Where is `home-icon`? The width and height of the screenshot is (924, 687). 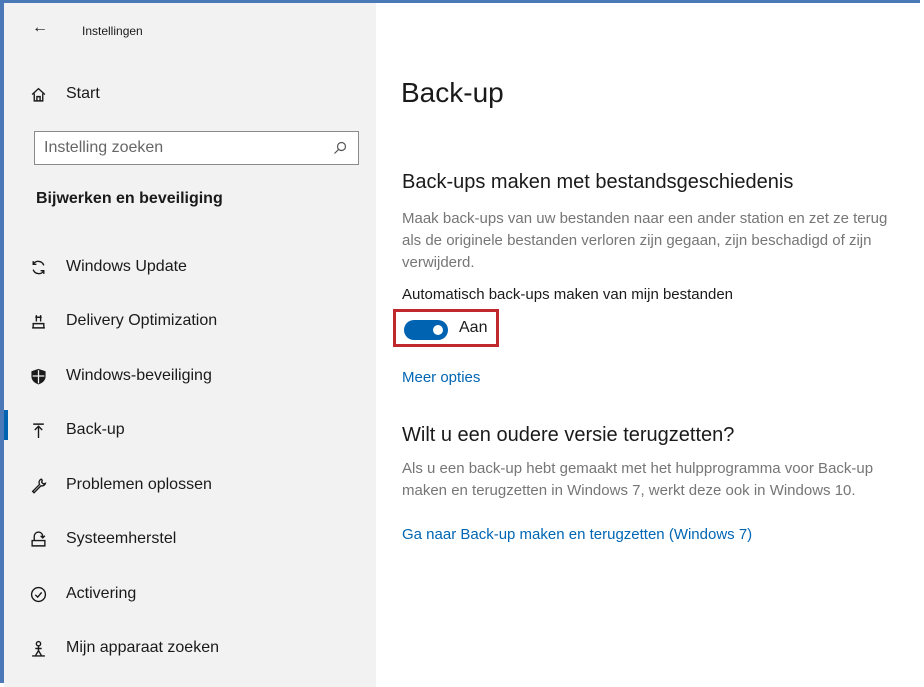
home-icon is located at coordinates (38, 94).